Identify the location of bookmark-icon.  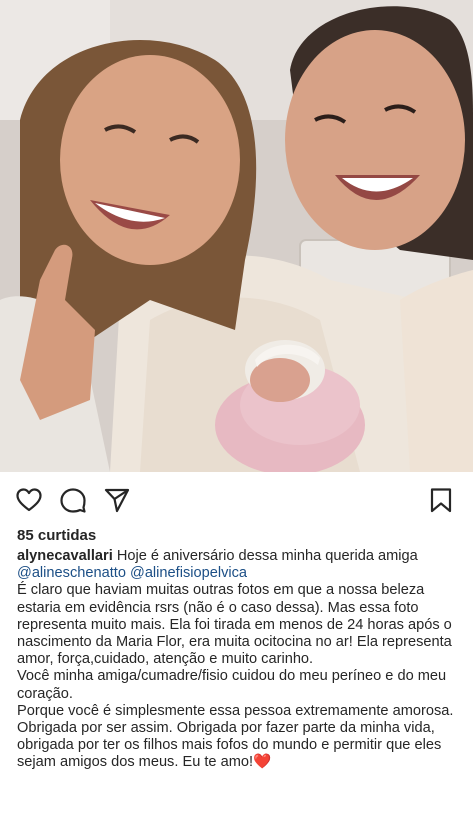
(441, 500).